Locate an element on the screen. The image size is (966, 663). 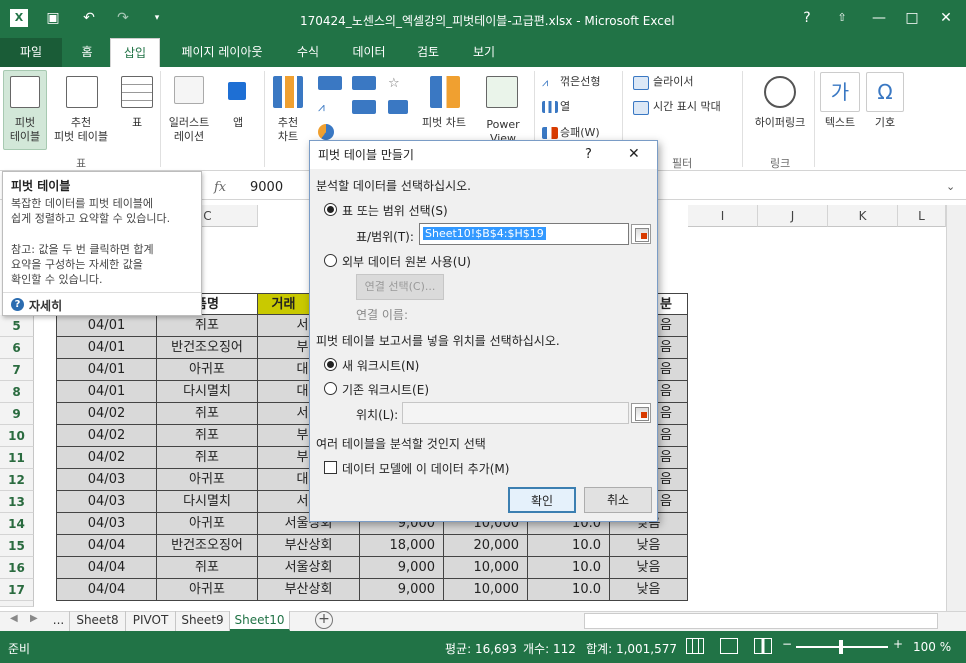
dialog-close-button: ✕ is located at coordinates (634, 154).